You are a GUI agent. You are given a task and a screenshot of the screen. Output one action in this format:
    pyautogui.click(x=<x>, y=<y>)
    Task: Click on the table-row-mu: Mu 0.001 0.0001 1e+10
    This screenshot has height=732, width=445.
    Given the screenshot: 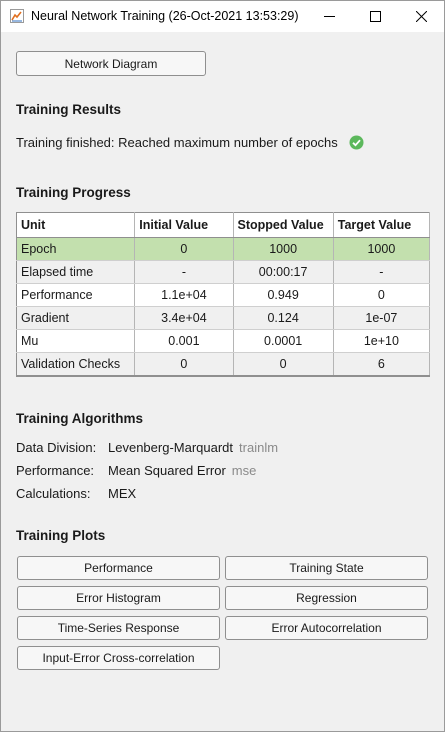 What is the action you would take?
    pyautogui.click(x=223, y=341)
    